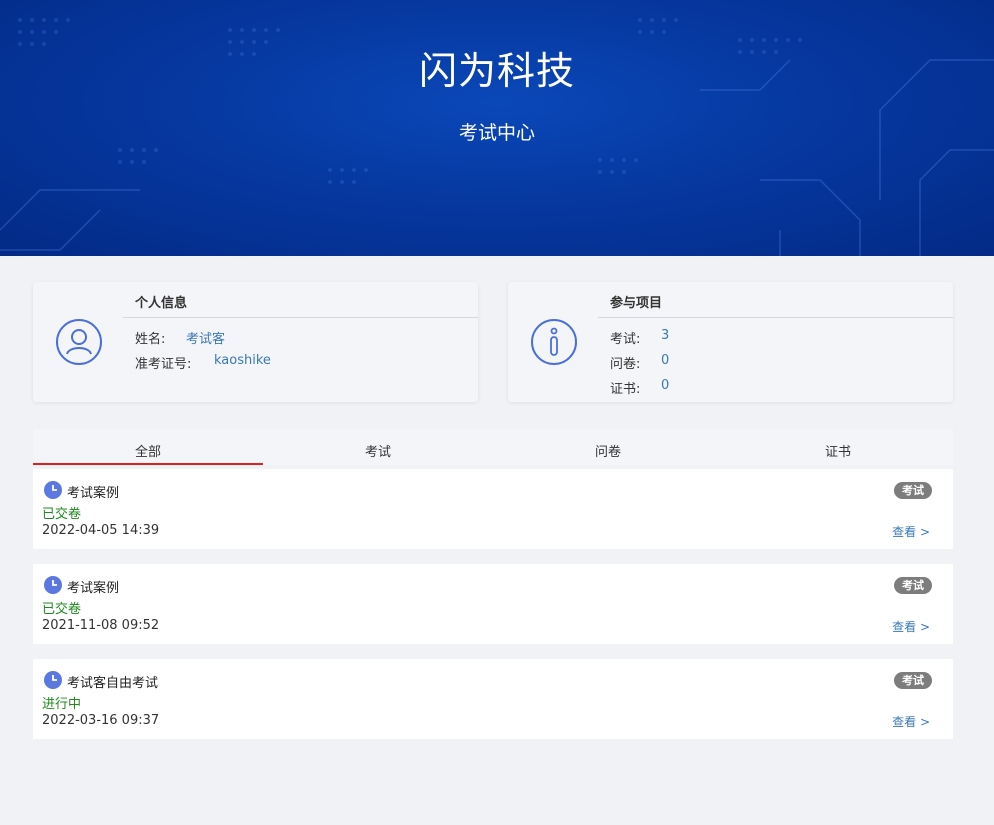 This screenshot has width=994, height=825. I want to click on cert-count-value: 0, so click(665, 385).